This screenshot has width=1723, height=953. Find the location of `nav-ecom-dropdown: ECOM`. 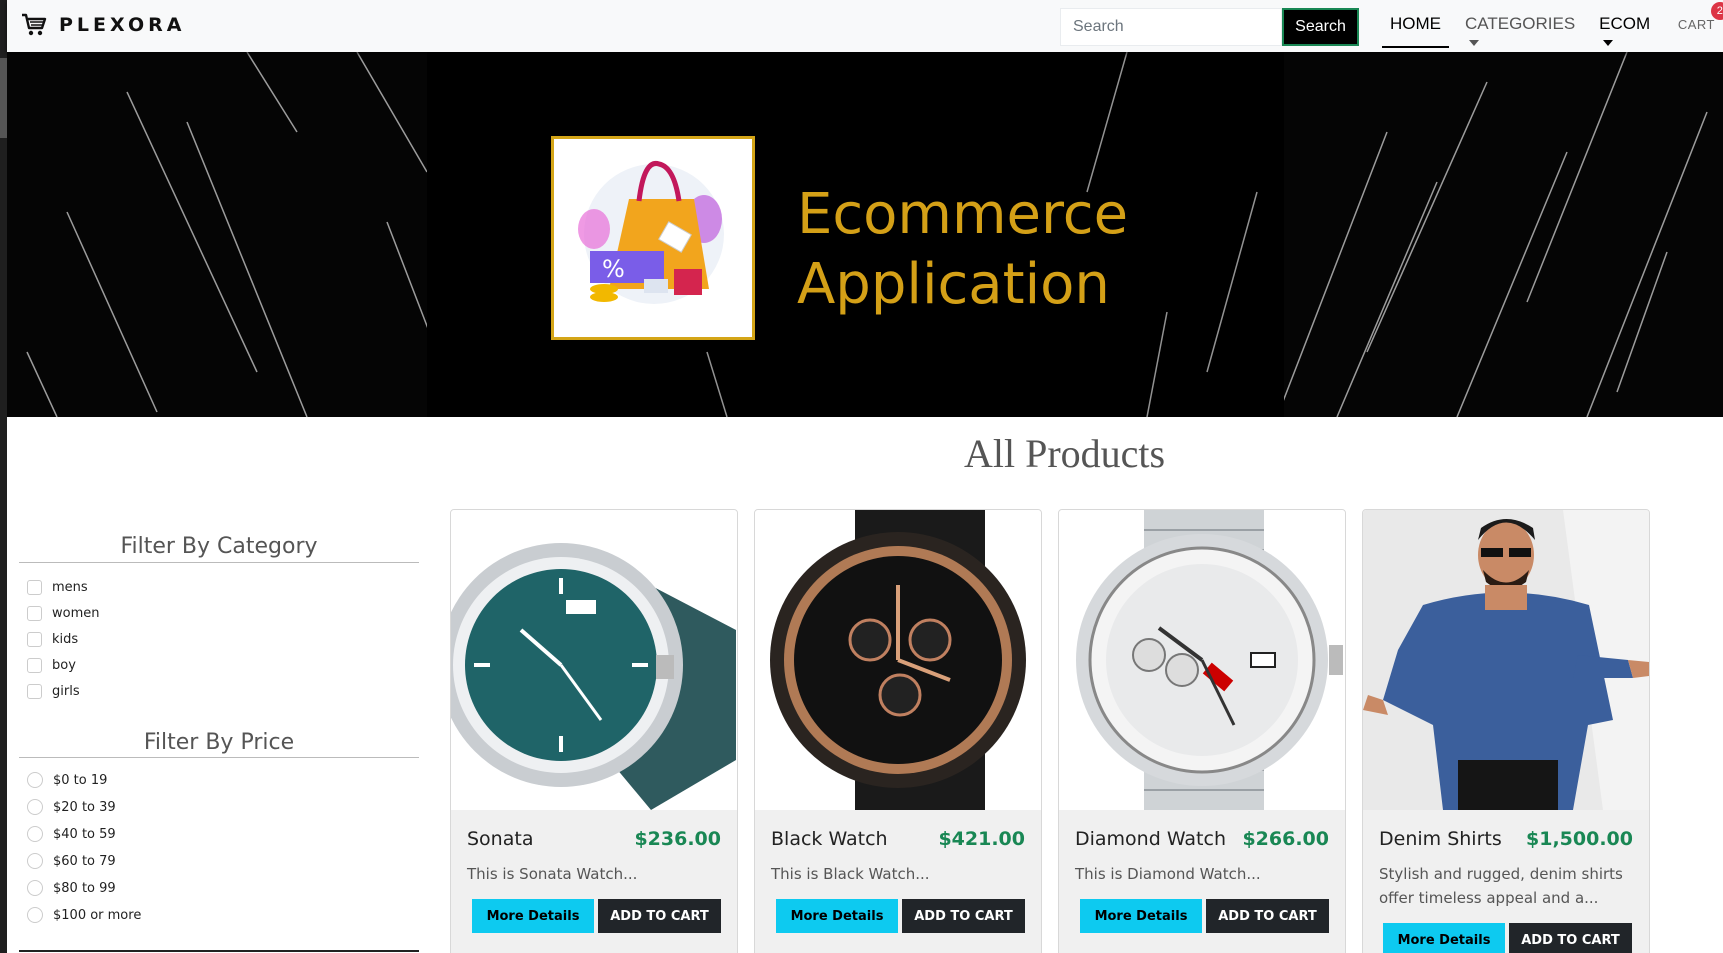

nav-ecom-dropdown: ECOM is located at coordinates (1628, 24).